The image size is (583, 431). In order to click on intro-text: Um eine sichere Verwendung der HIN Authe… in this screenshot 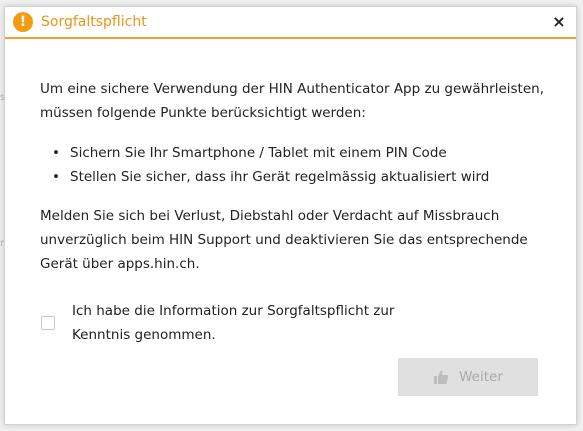, I will do `click(292, 101)`.